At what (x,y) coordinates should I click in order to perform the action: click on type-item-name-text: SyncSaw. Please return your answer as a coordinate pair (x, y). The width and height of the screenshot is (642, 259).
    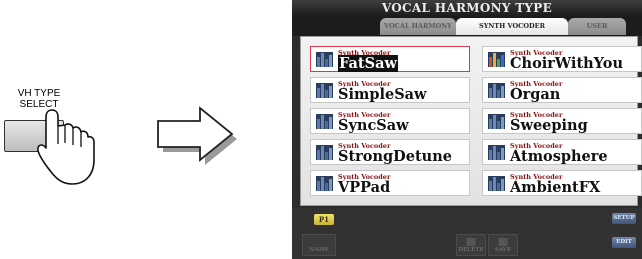
    Looking at the image, I should click on (373, 125).